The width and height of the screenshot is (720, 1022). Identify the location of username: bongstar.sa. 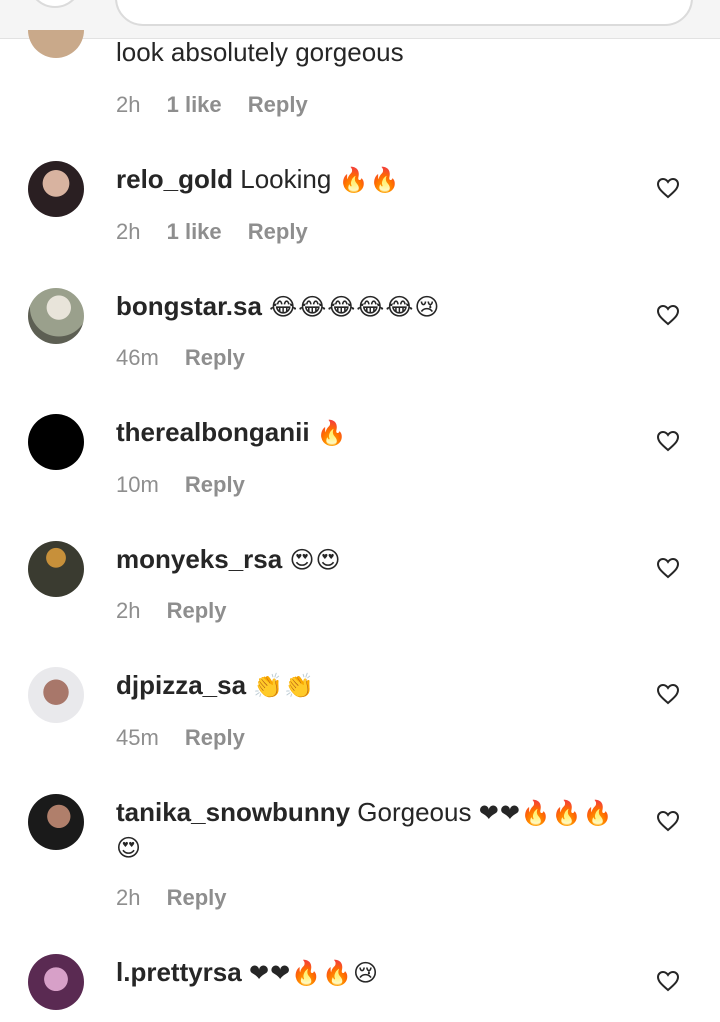
(189, 306).